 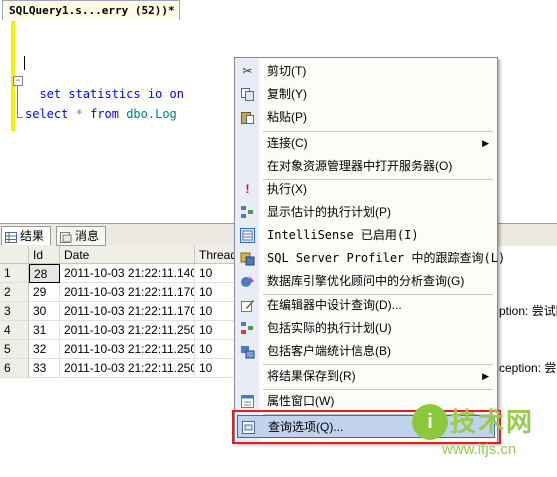 I want to click on code-line-1: set statistics io on, so click(x=104, y=87).